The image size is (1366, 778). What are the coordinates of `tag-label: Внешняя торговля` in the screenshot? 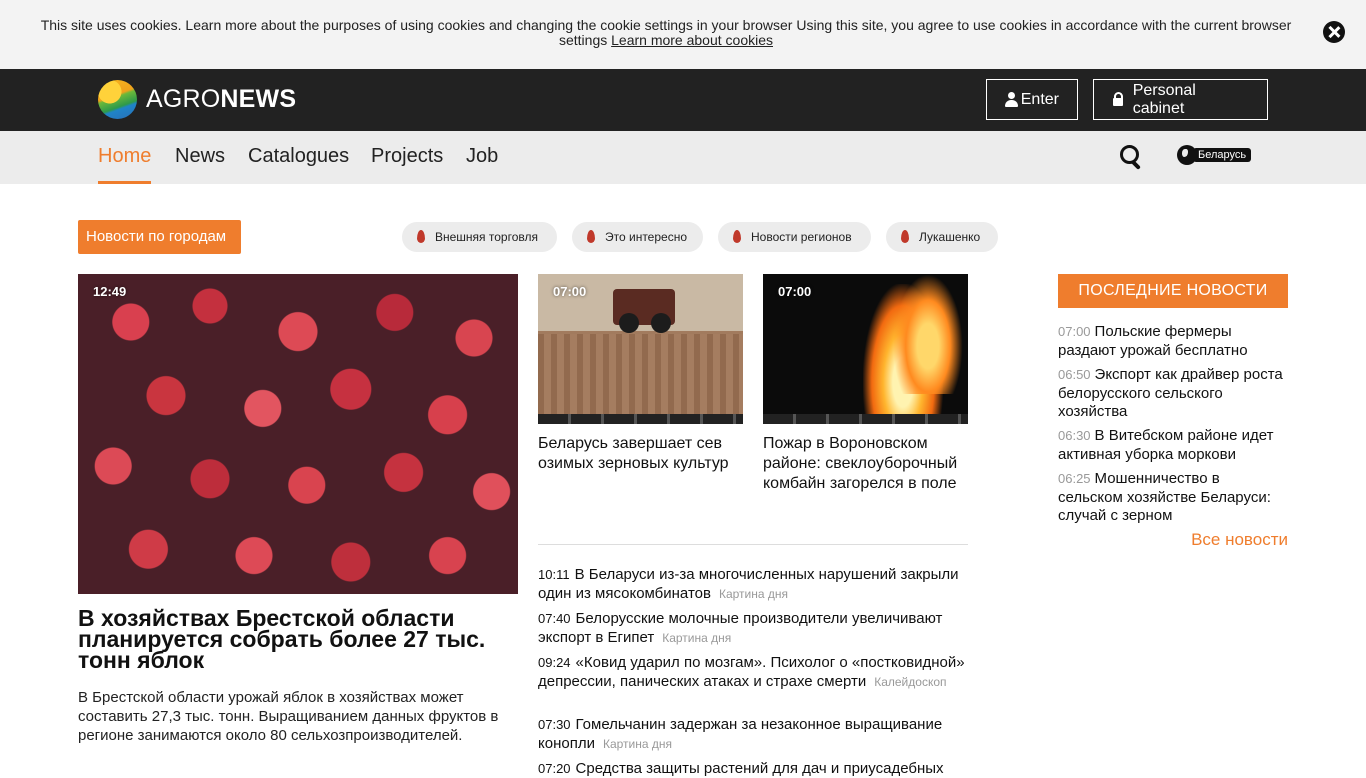 It's located at (486, 237).